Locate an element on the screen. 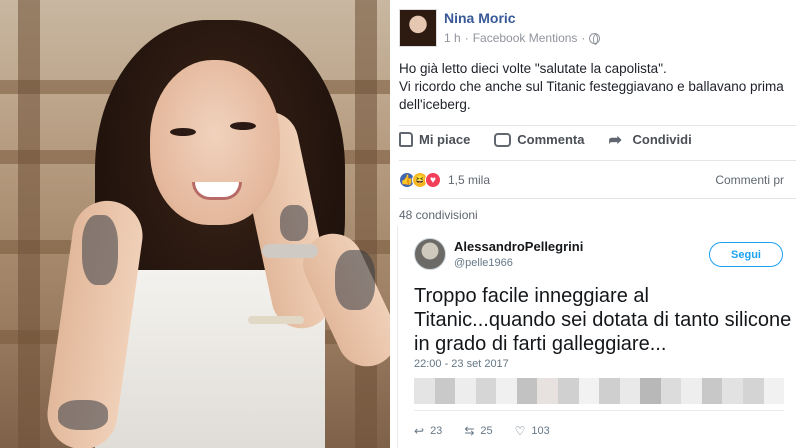  tweet-date: 22:00 - 23 set 2017 is located at coordinates (461, 364).